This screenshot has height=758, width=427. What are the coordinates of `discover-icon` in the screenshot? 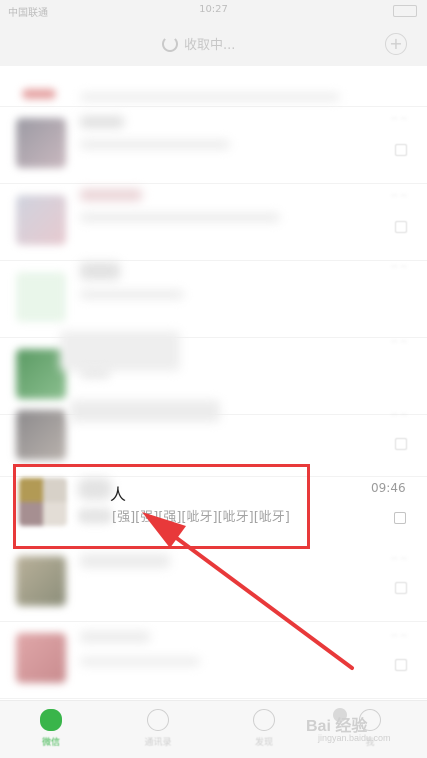 It's located at (264, 720).